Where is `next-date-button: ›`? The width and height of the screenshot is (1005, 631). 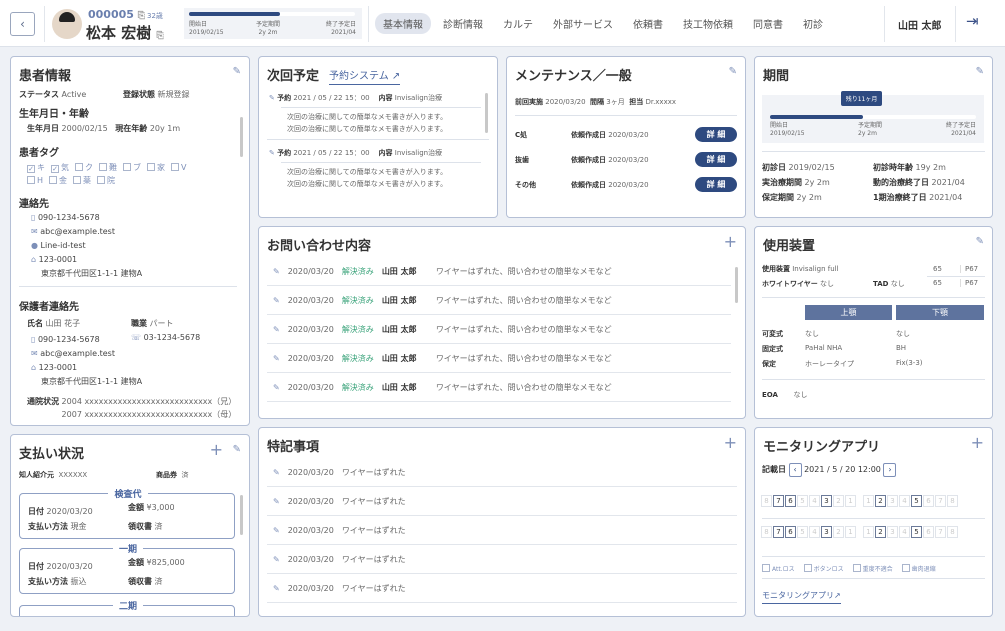
next-date-button: › is located at coordinates (890, 470).